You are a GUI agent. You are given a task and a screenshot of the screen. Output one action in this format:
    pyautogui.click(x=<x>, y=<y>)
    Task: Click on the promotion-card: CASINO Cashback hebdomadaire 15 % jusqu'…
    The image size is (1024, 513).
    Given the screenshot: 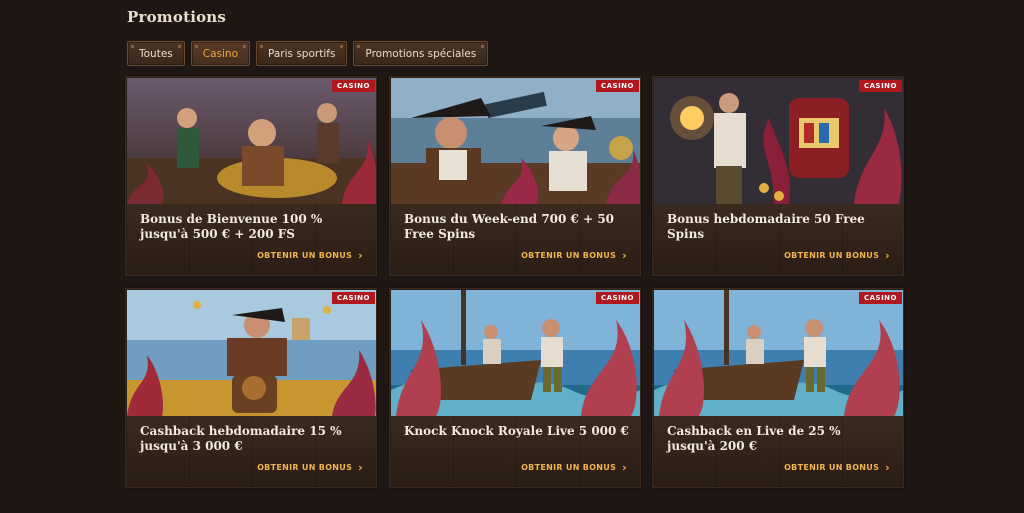 What is the action you would take?
    pyautogui.click(x=251, y=388)
    